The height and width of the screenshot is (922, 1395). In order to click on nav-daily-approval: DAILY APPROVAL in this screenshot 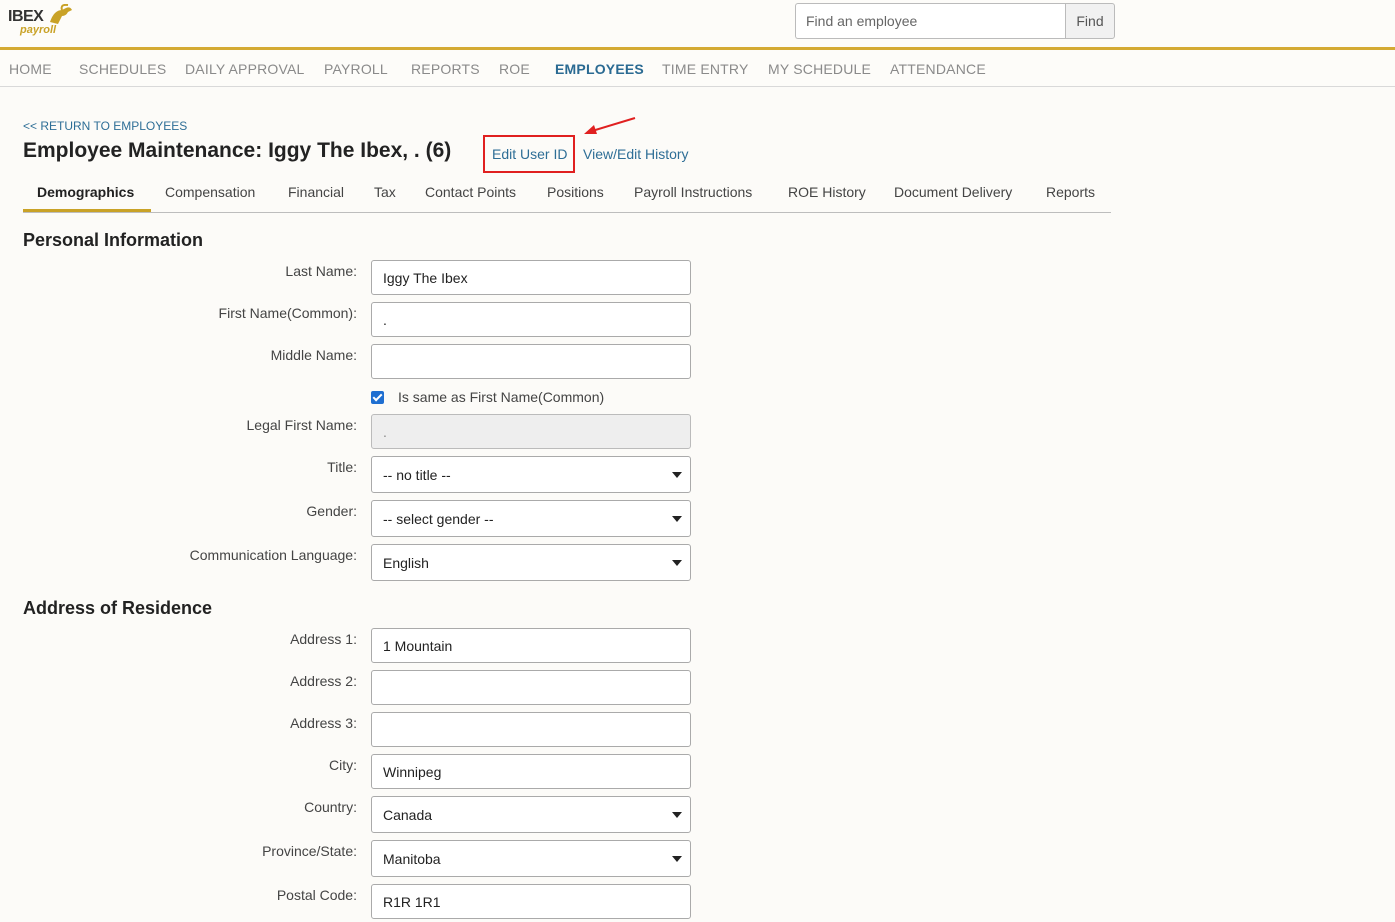, I will do `click(245, 69)`.